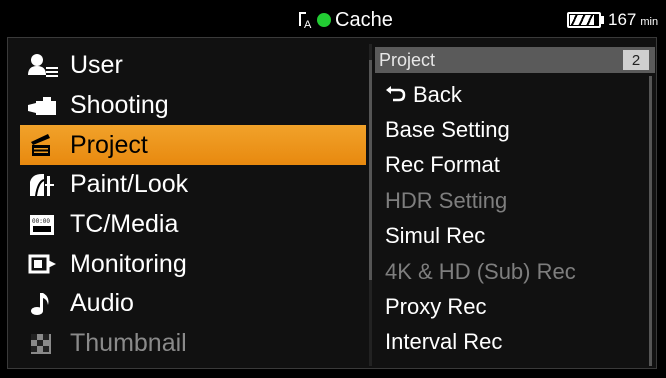 The width and height of the screenshot is (666, 378). Describe the element at coordinates (324, 20) in the screenshot. I see `cache-status-dot` at that location.